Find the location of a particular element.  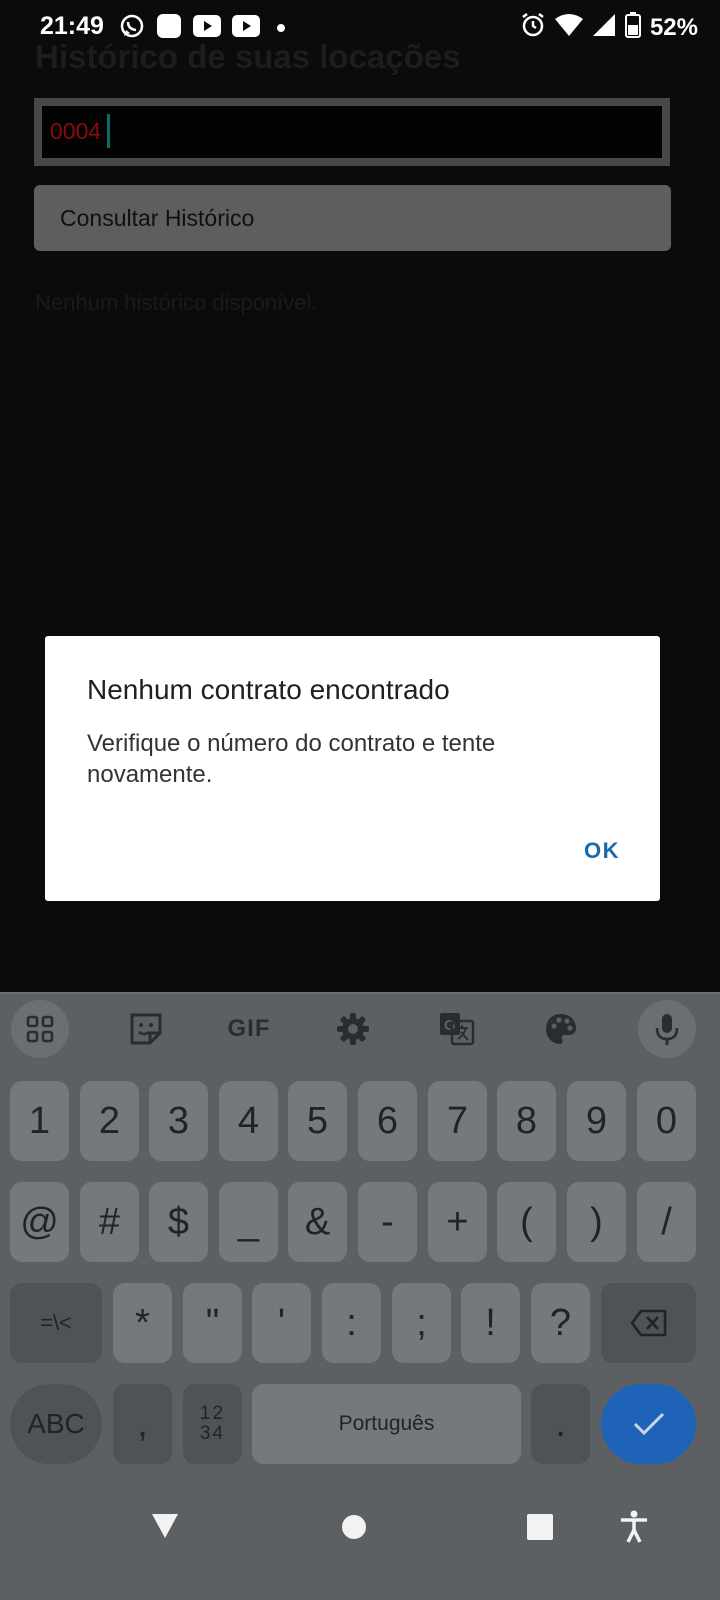

home-icon is located at coordinates (354, 1529).